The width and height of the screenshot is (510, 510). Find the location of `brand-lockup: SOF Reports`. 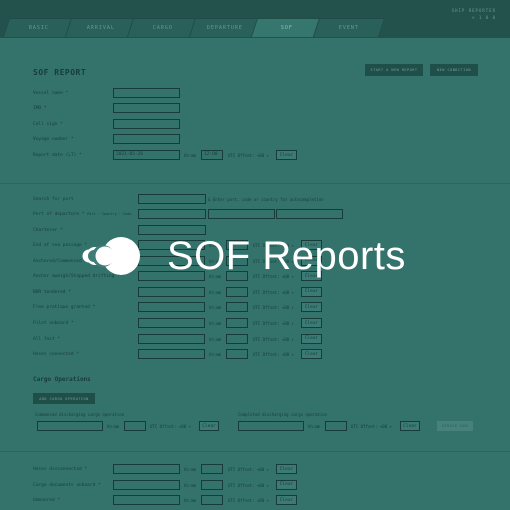

brand-lockup: SOF Reports is located at coordinates (243, 255).